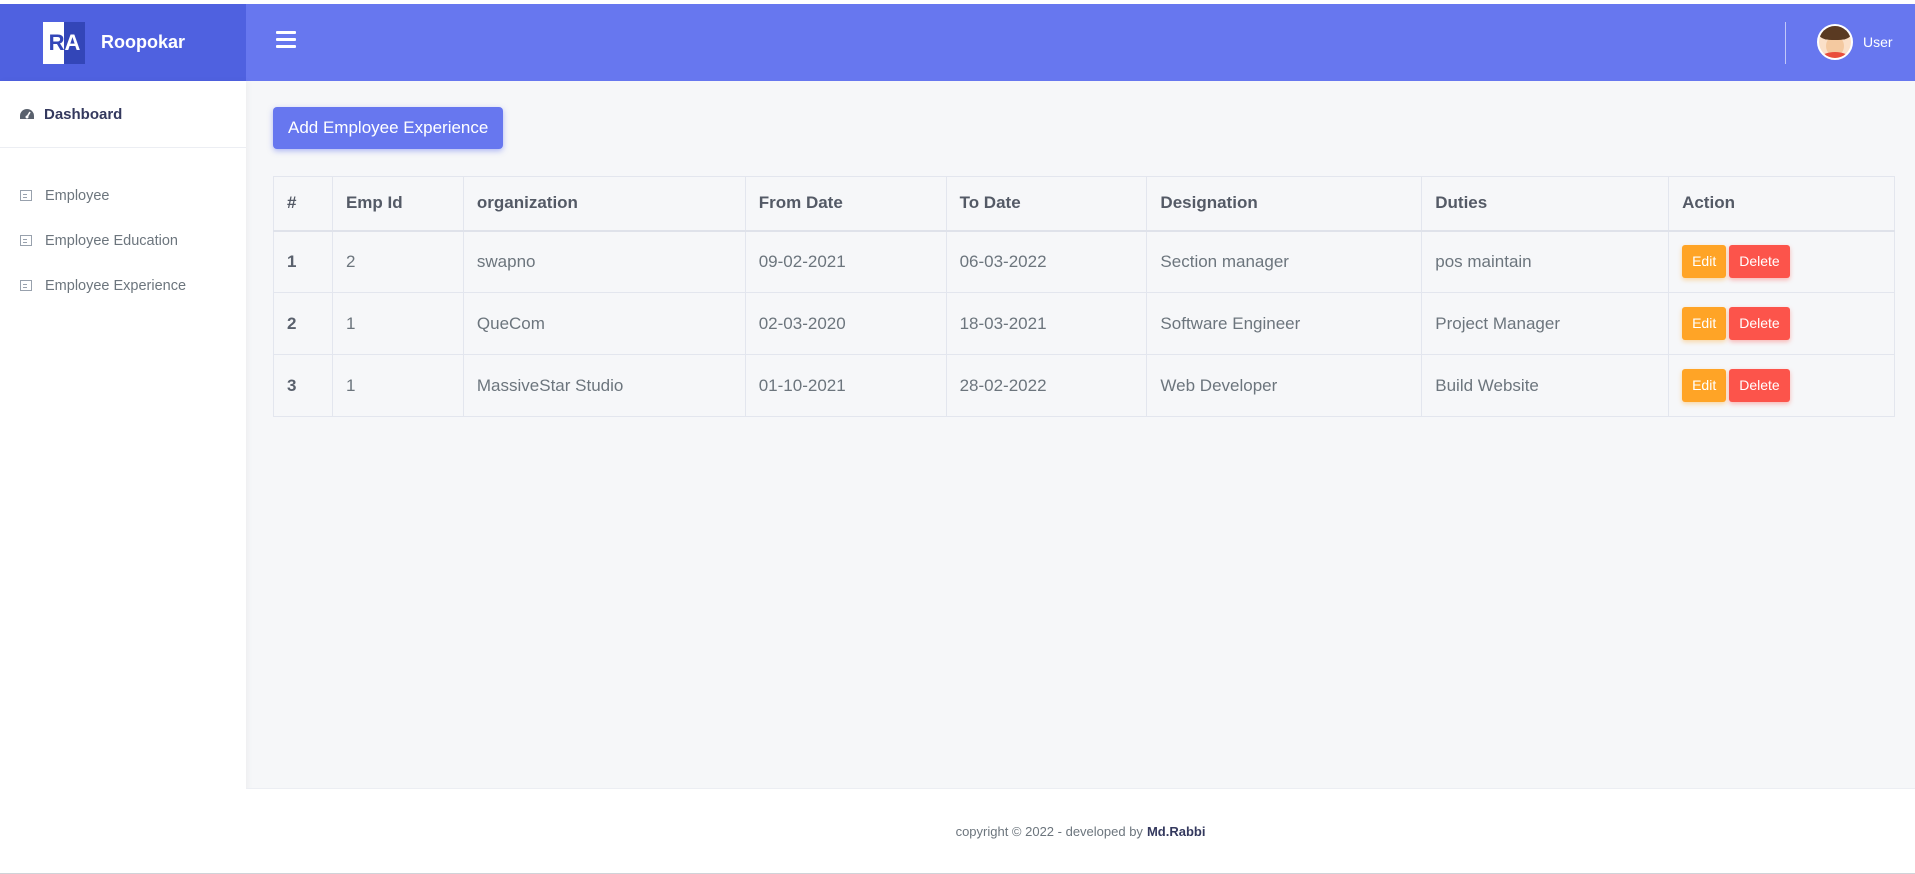 The width and height of the screenshot is (1915, 874). I want to click on logo-letter-a: A, so click(72, 42).